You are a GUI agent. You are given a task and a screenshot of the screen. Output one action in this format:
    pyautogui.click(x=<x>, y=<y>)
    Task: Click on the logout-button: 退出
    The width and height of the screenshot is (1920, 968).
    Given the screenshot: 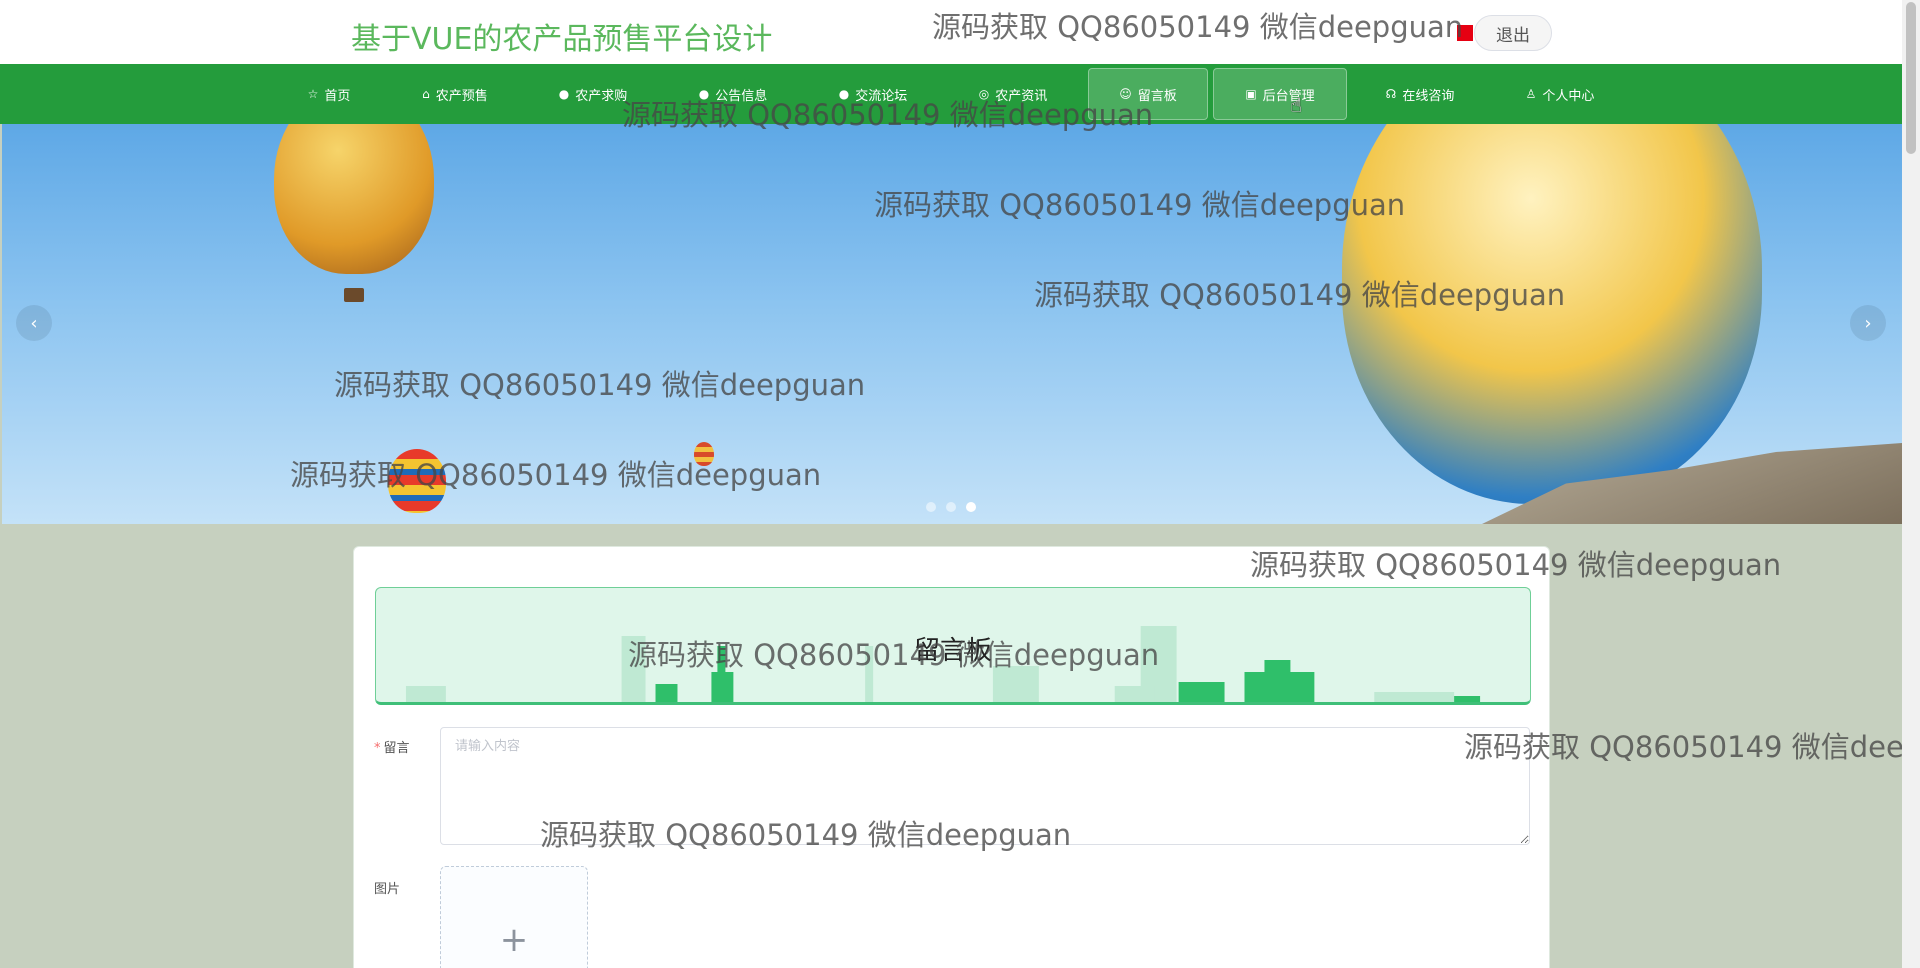 What is the action you would take?
    pyautogui.click(x=1513, y=33)
    